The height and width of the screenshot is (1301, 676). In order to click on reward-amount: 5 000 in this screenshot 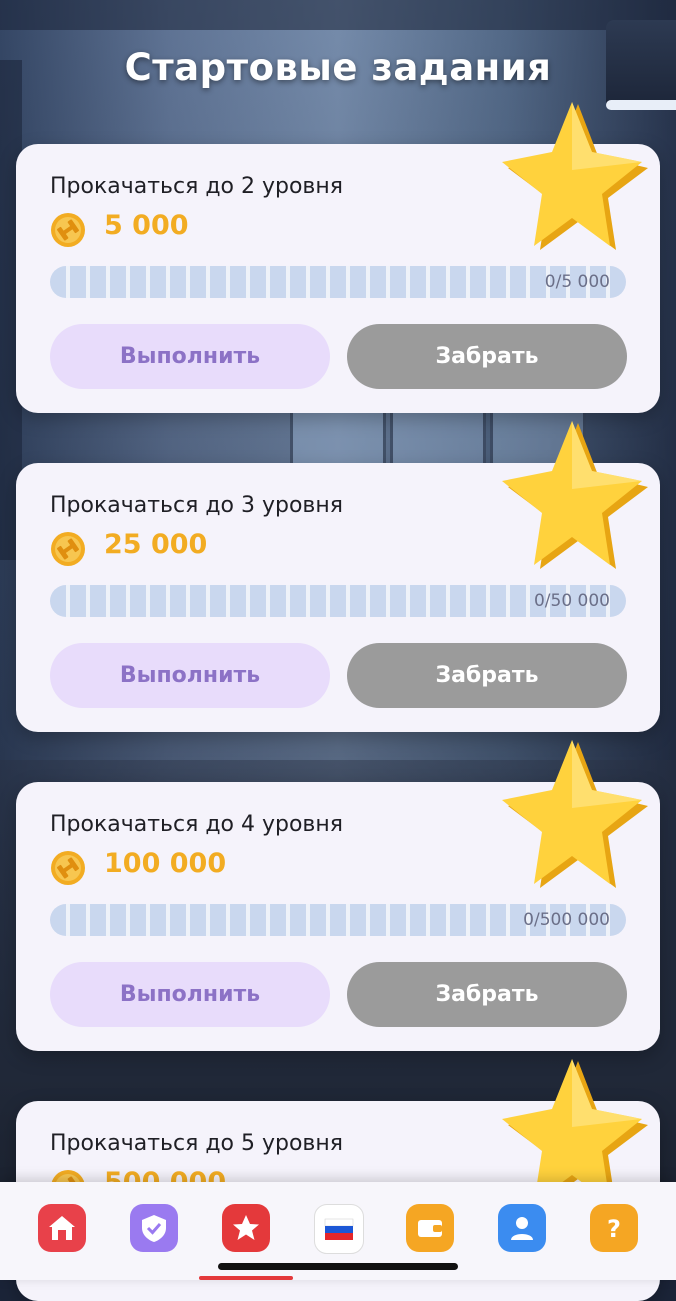, I will do `click(146, 225)`.